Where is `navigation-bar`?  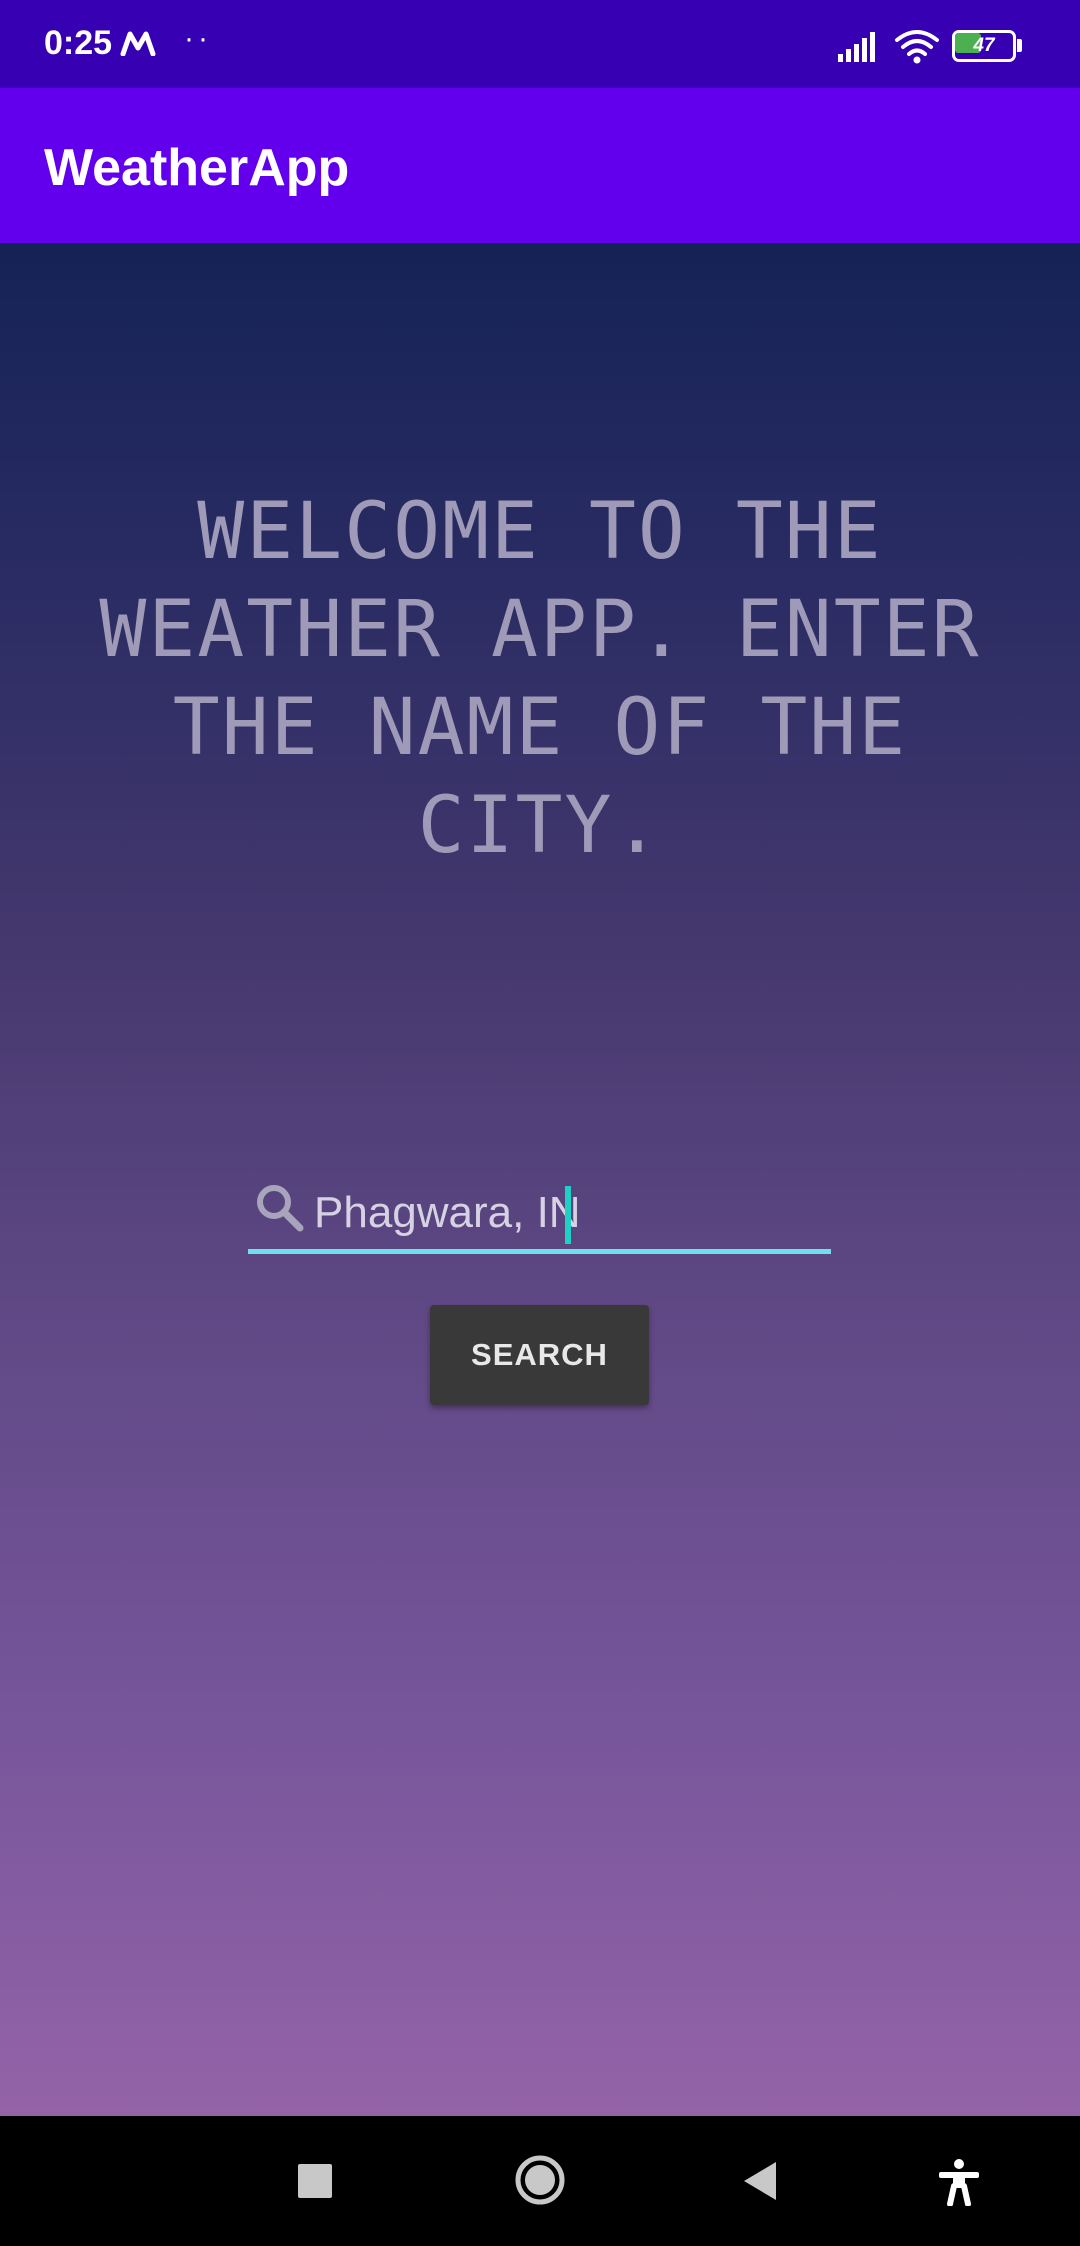 navigation-bar is located at coordinates (540, 2181).